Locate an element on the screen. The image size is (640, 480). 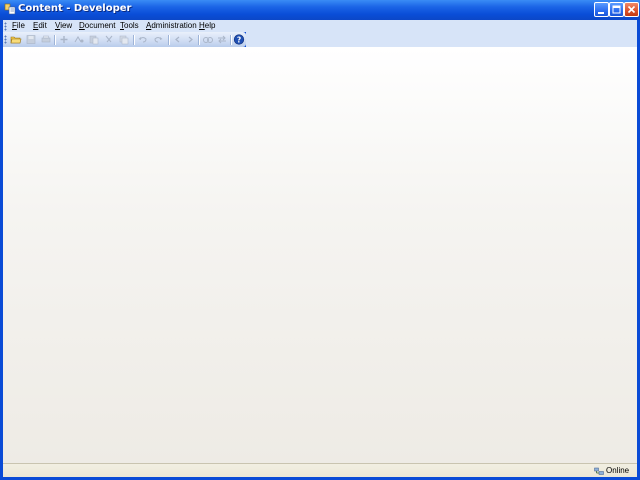
undo-icon is located at coordinates (143, 39).